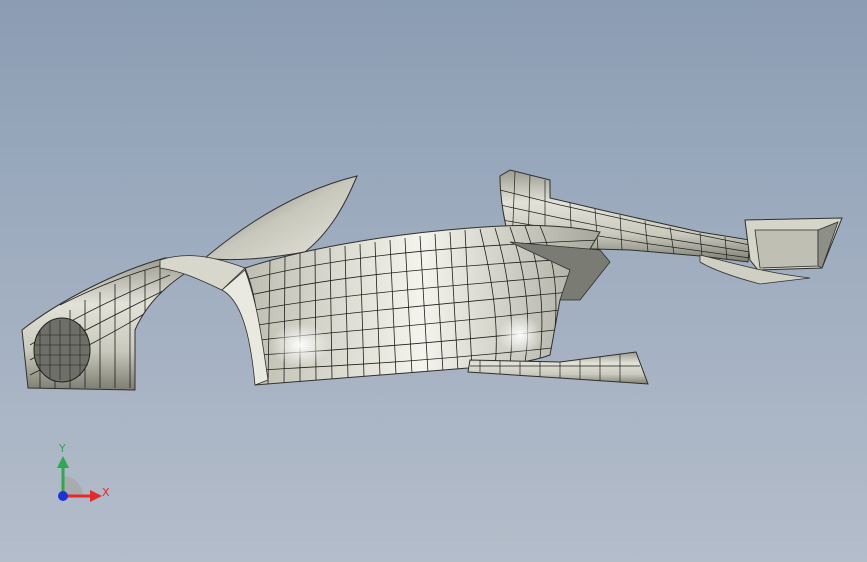 The width and height of the screenshot is (867, 562). Describe the element at coordinates (63, 462) in the screenshot. I see `y-axis-arrow` at that location.